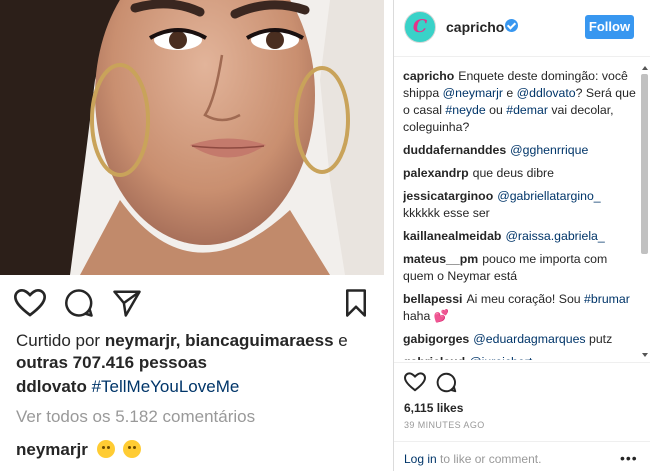 This screenshot has width=650, height=472. I want to click on comment-username: palexandrp, so click(436, 173).